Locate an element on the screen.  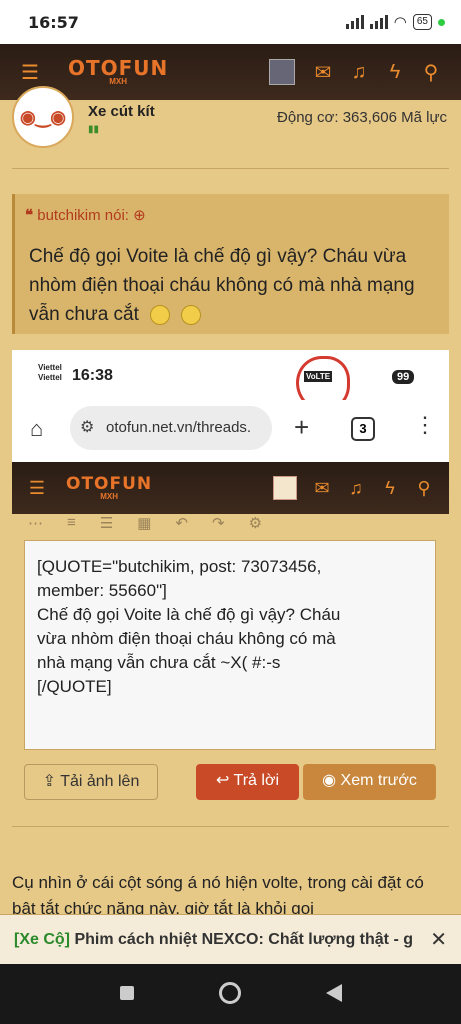
post-username: Xe cút kít is located at coordinates (121, 111).